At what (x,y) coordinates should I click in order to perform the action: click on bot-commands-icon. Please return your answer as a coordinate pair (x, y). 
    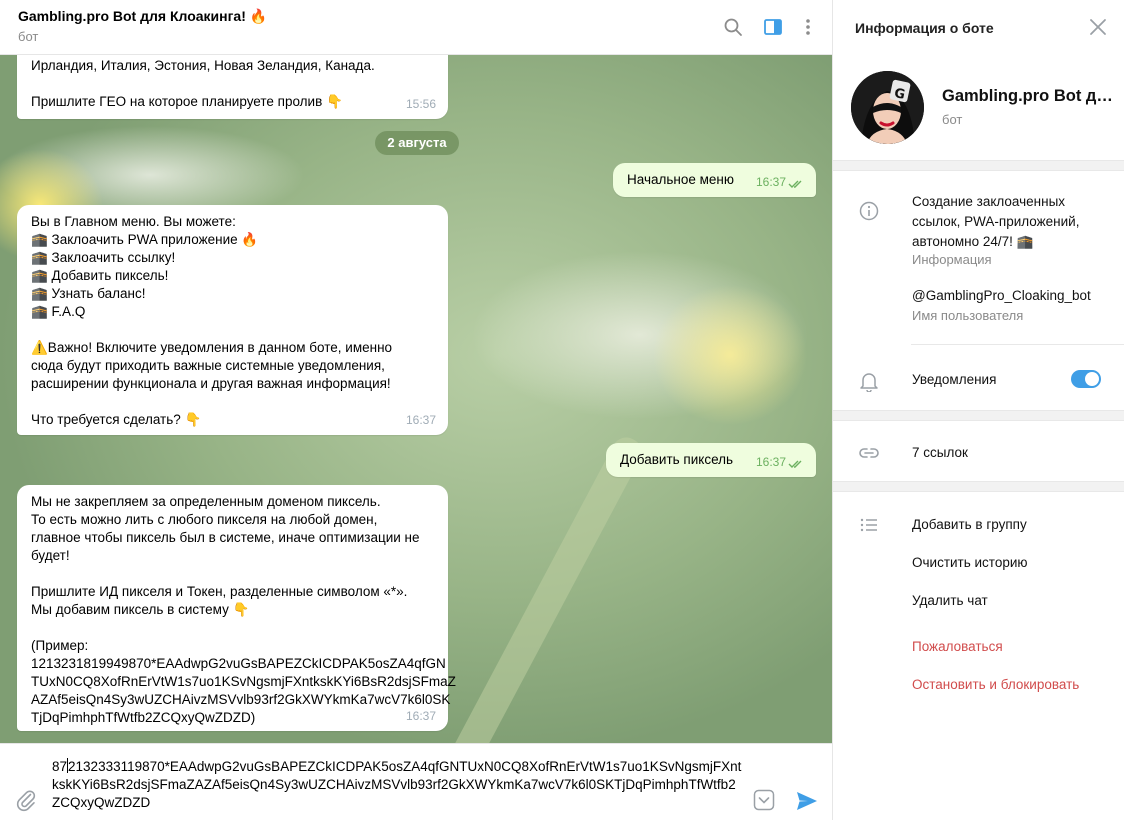
    Looking at the image, I should click on (764, 800).